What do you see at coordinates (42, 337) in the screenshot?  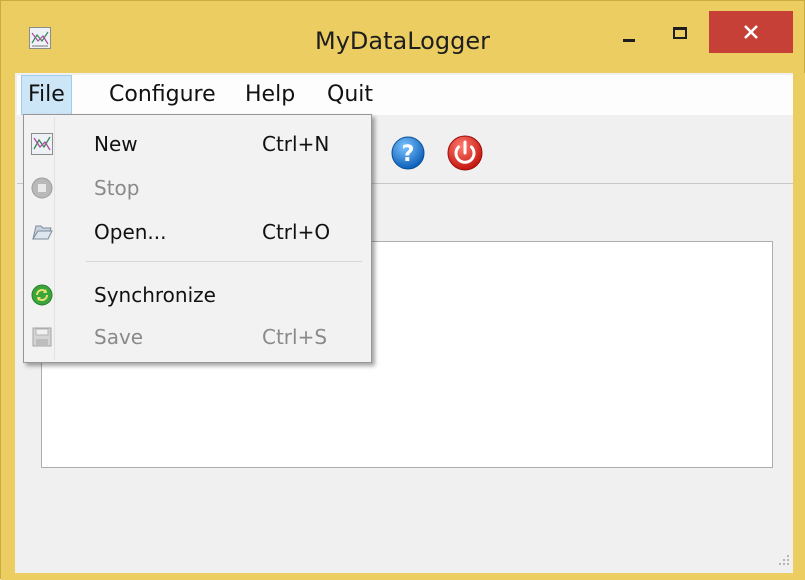 I see `save-icon` at bounding box center [42, 337].